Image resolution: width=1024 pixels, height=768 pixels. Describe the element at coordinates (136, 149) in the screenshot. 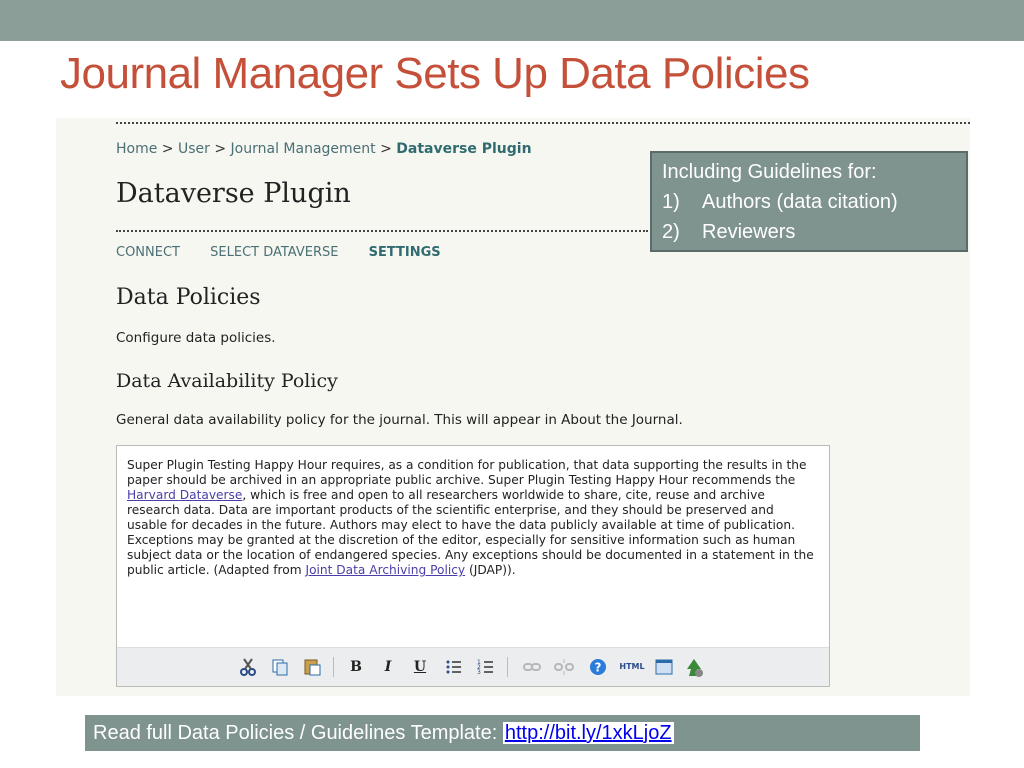

I see `breadcrumb-home: Home` at that location.